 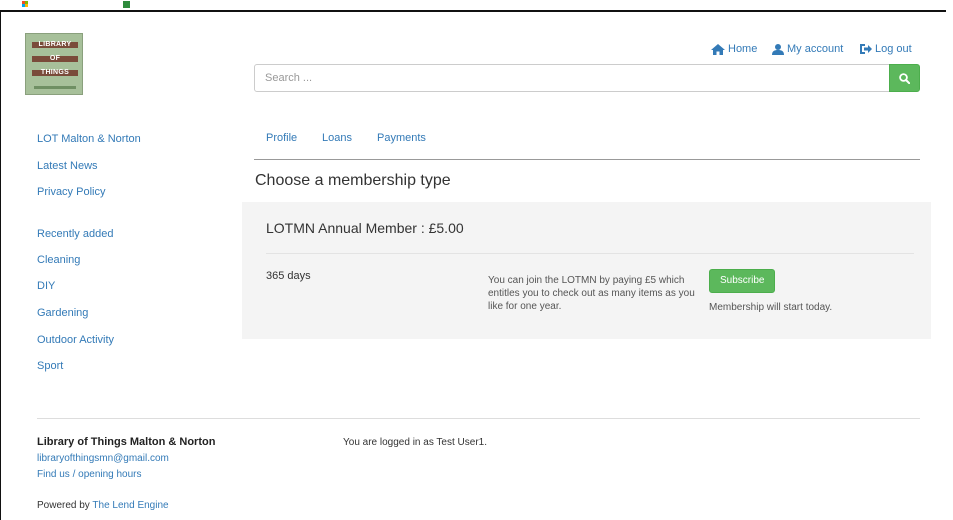 What do you see at coordinates (75, 234) in the screenshot?
I see `sidebar-item-recently-added: Recently added` at bounding box center [75, 234].